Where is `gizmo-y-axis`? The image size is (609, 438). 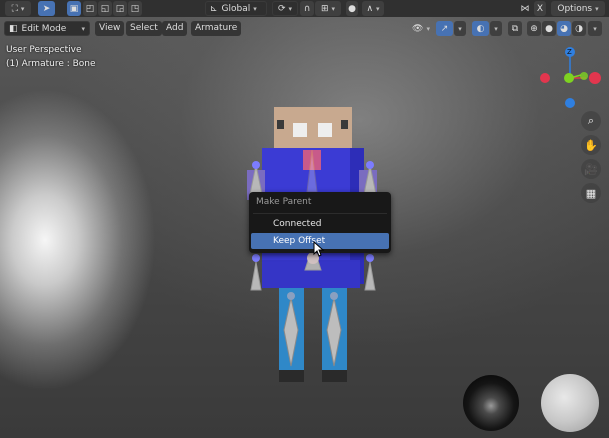 gizmo-y-axis is located at coordinates (569, 78).